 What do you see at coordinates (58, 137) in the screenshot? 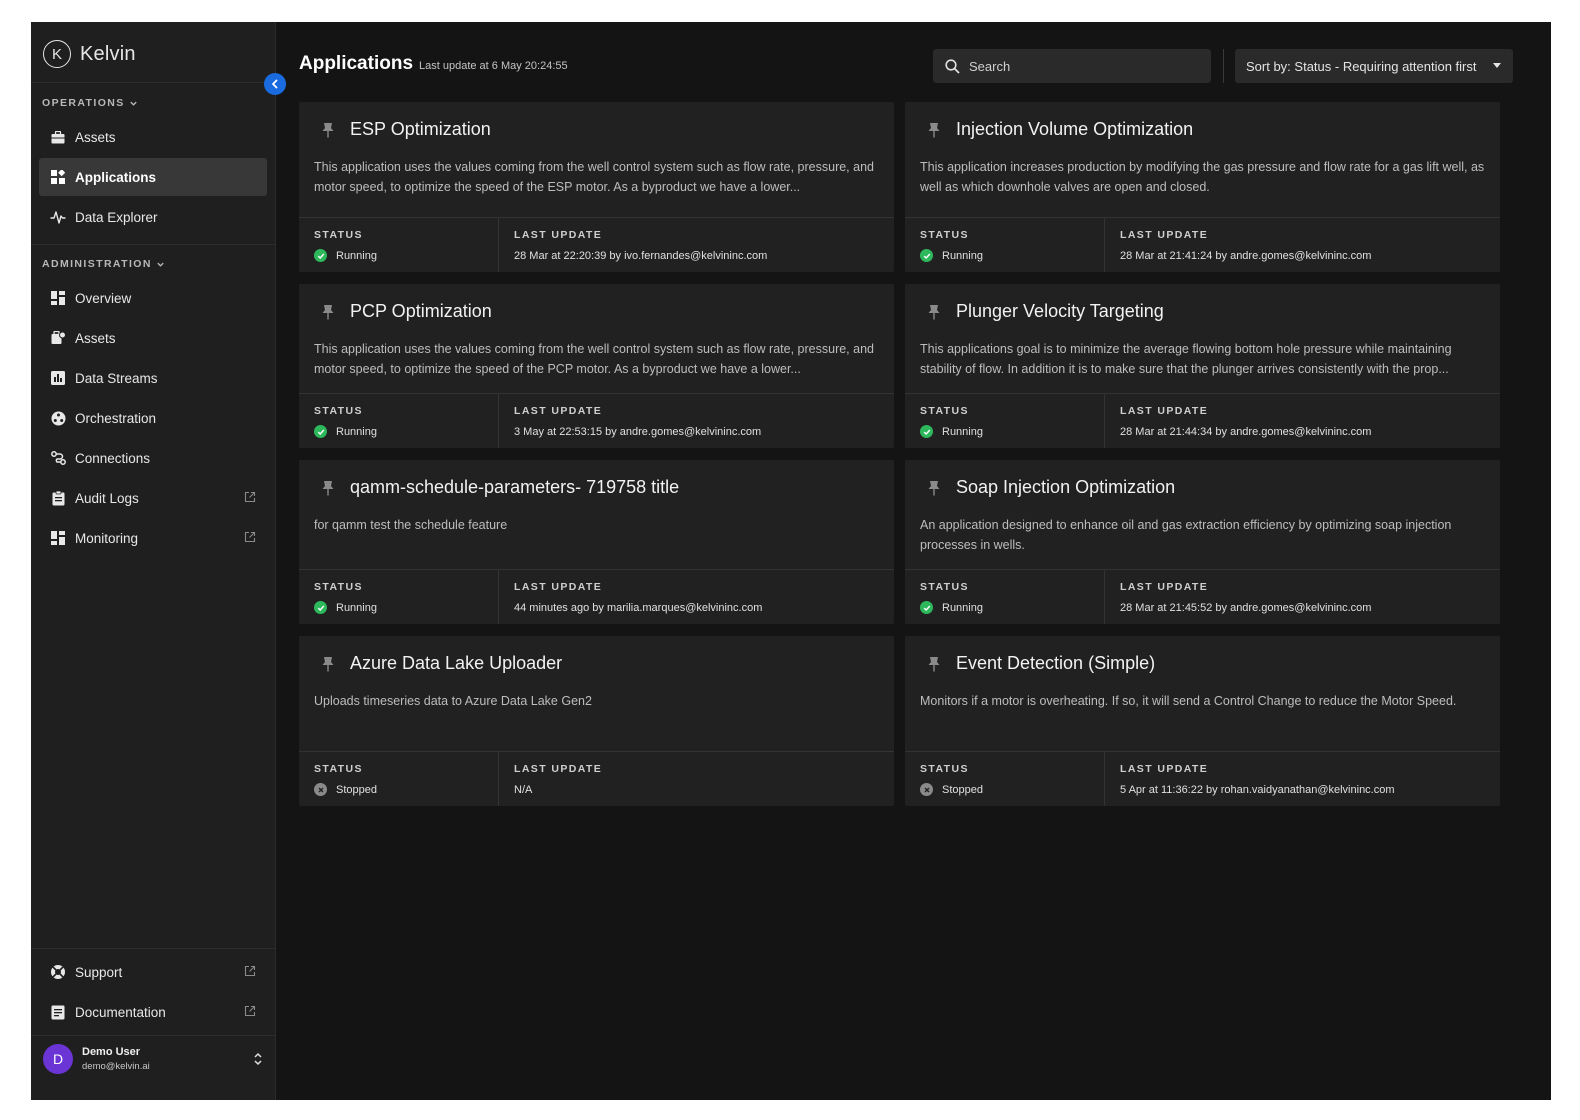
I see `briefcase-icon` at bounding box center [58, 137].